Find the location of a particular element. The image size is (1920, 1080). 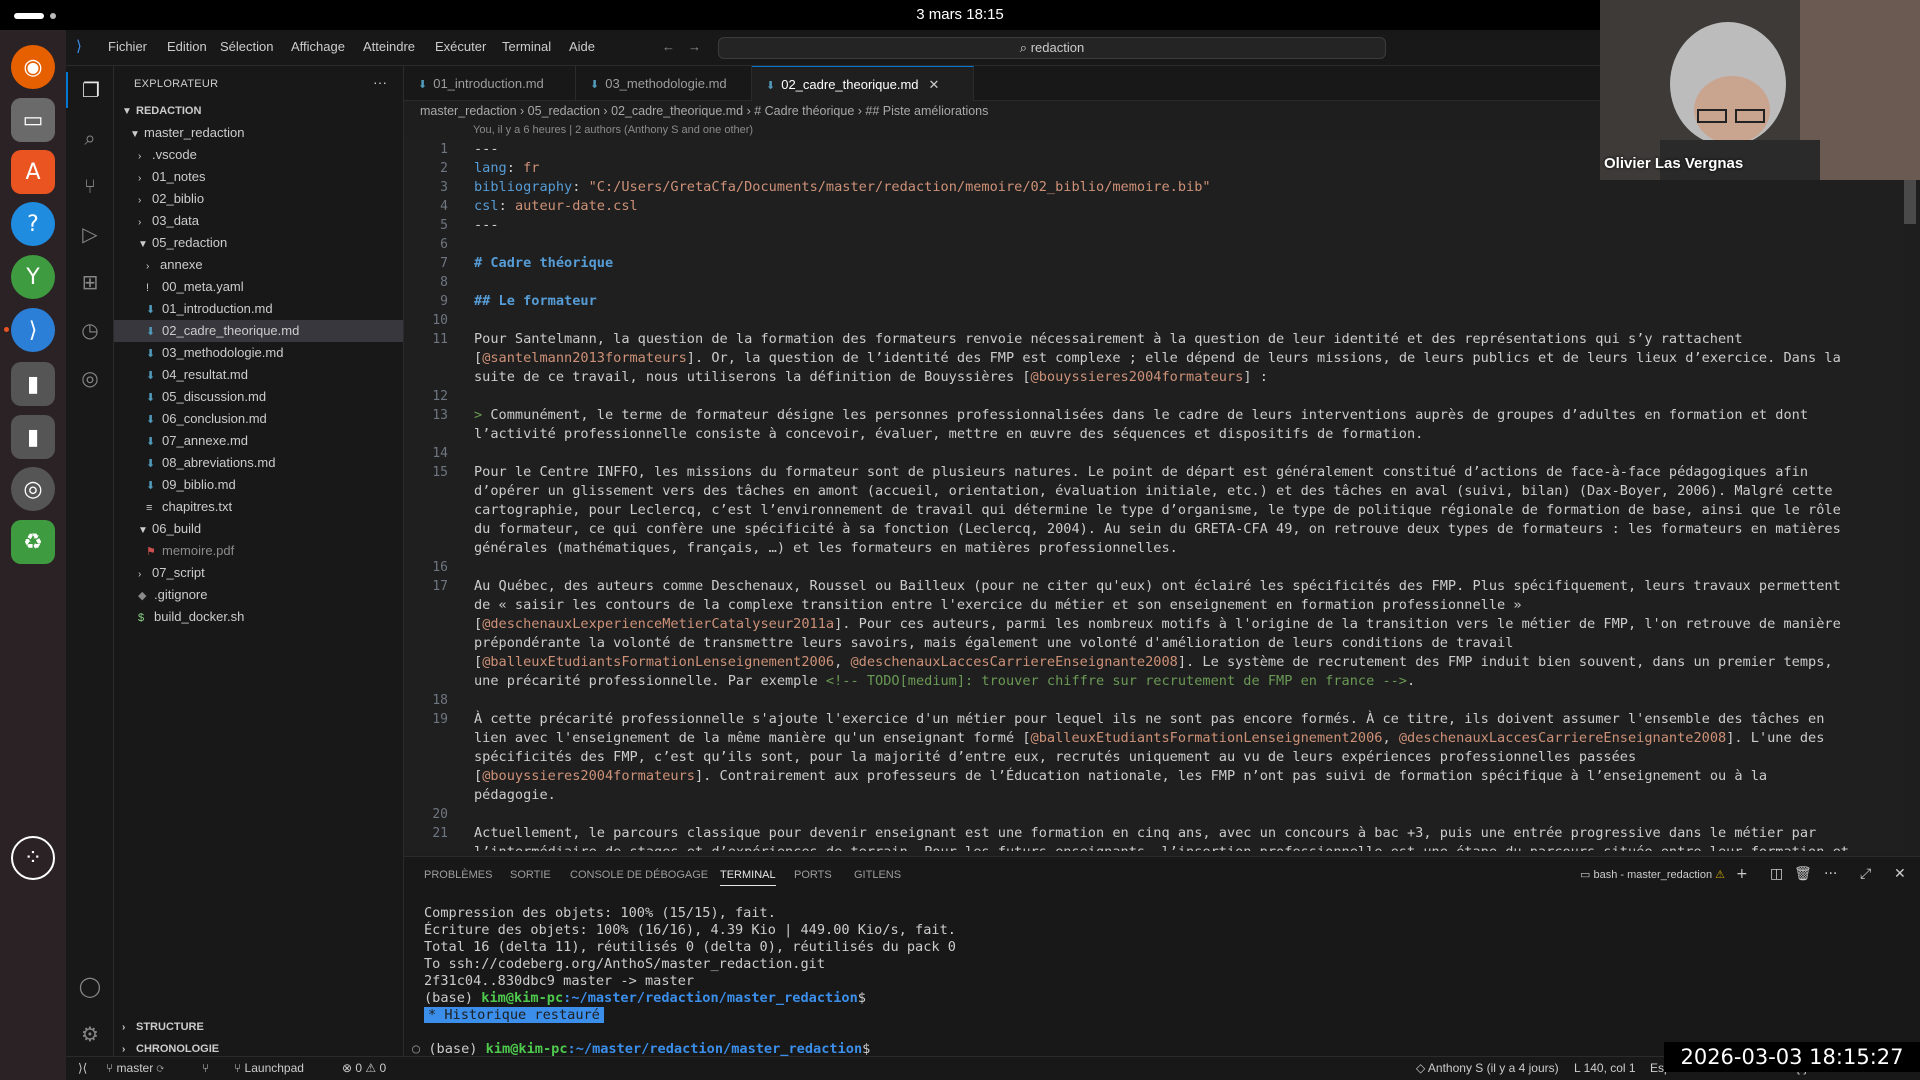

code-line: 9 ## Le formateur is located at coordinates (1154, 301).